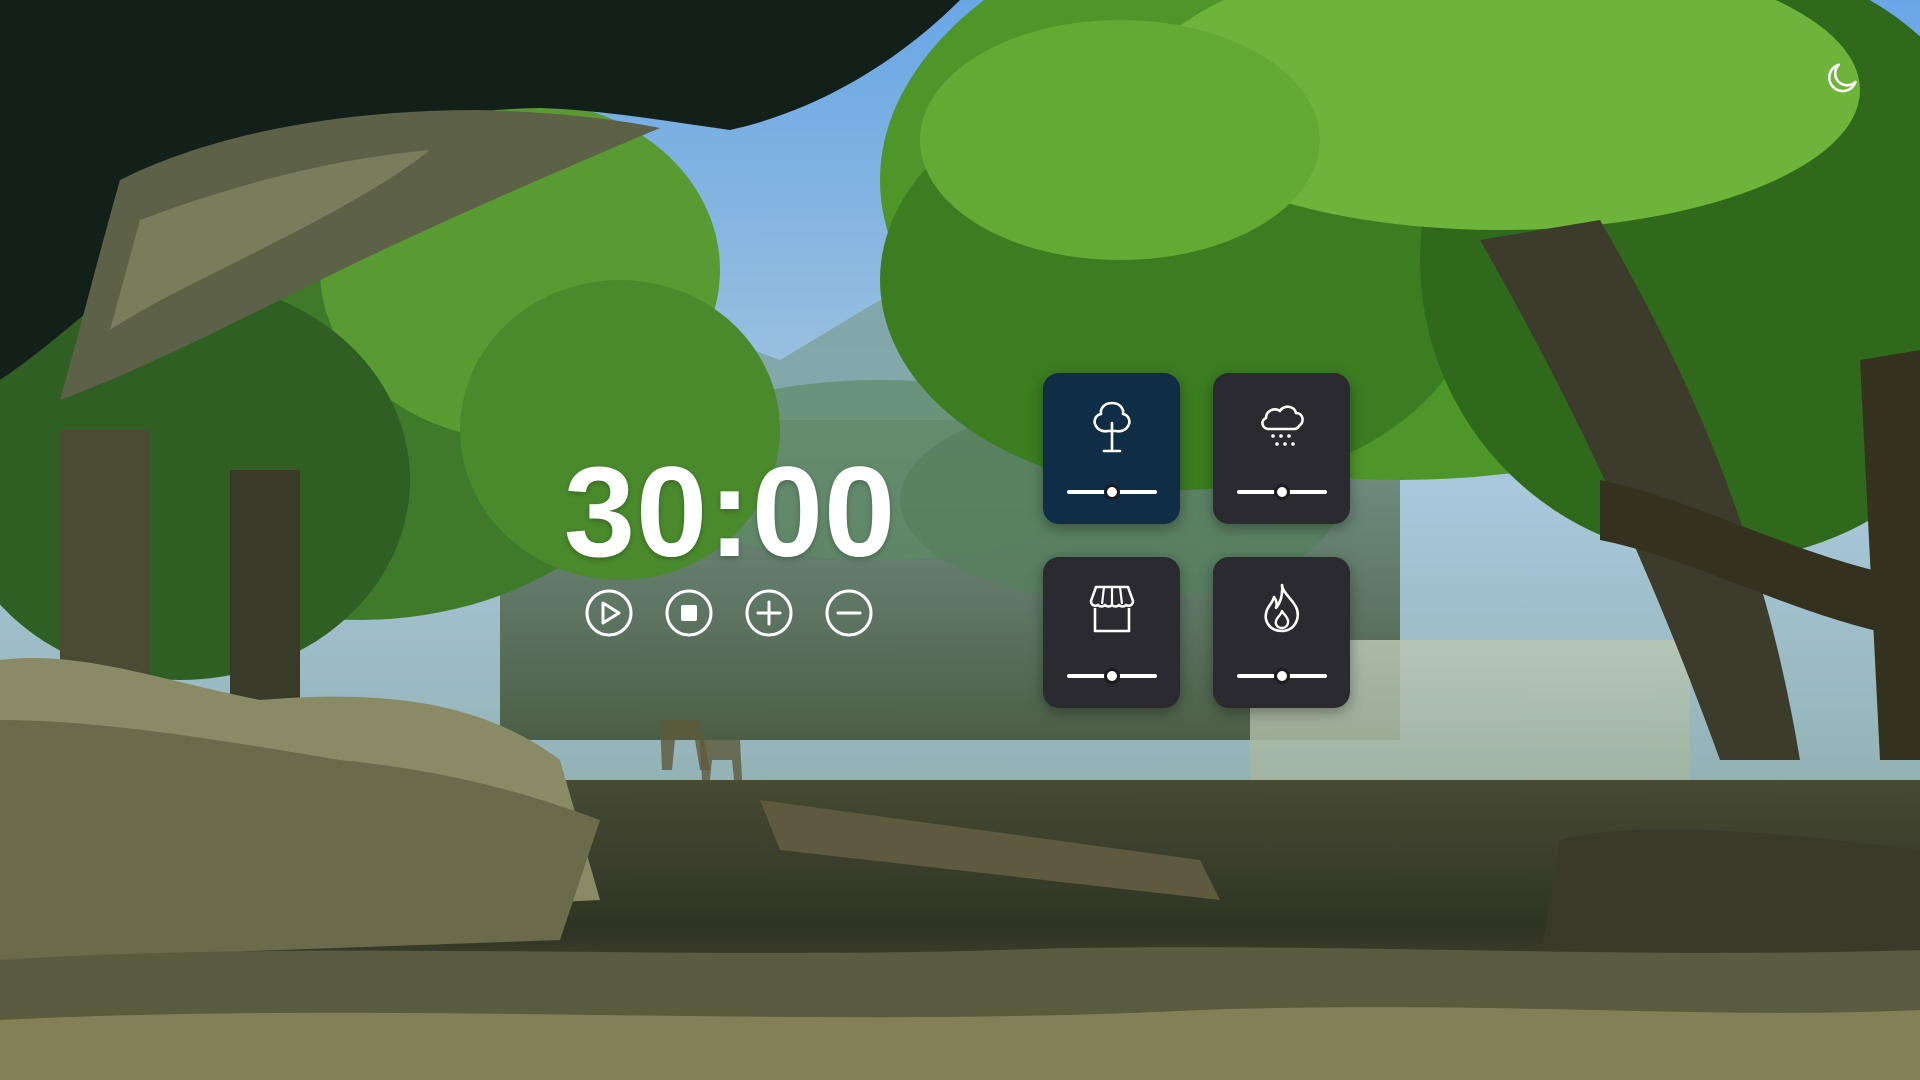  Describe the element at coordinates (1282, 425) in the screenshot. I see `rain-cloud-icon` at that location.